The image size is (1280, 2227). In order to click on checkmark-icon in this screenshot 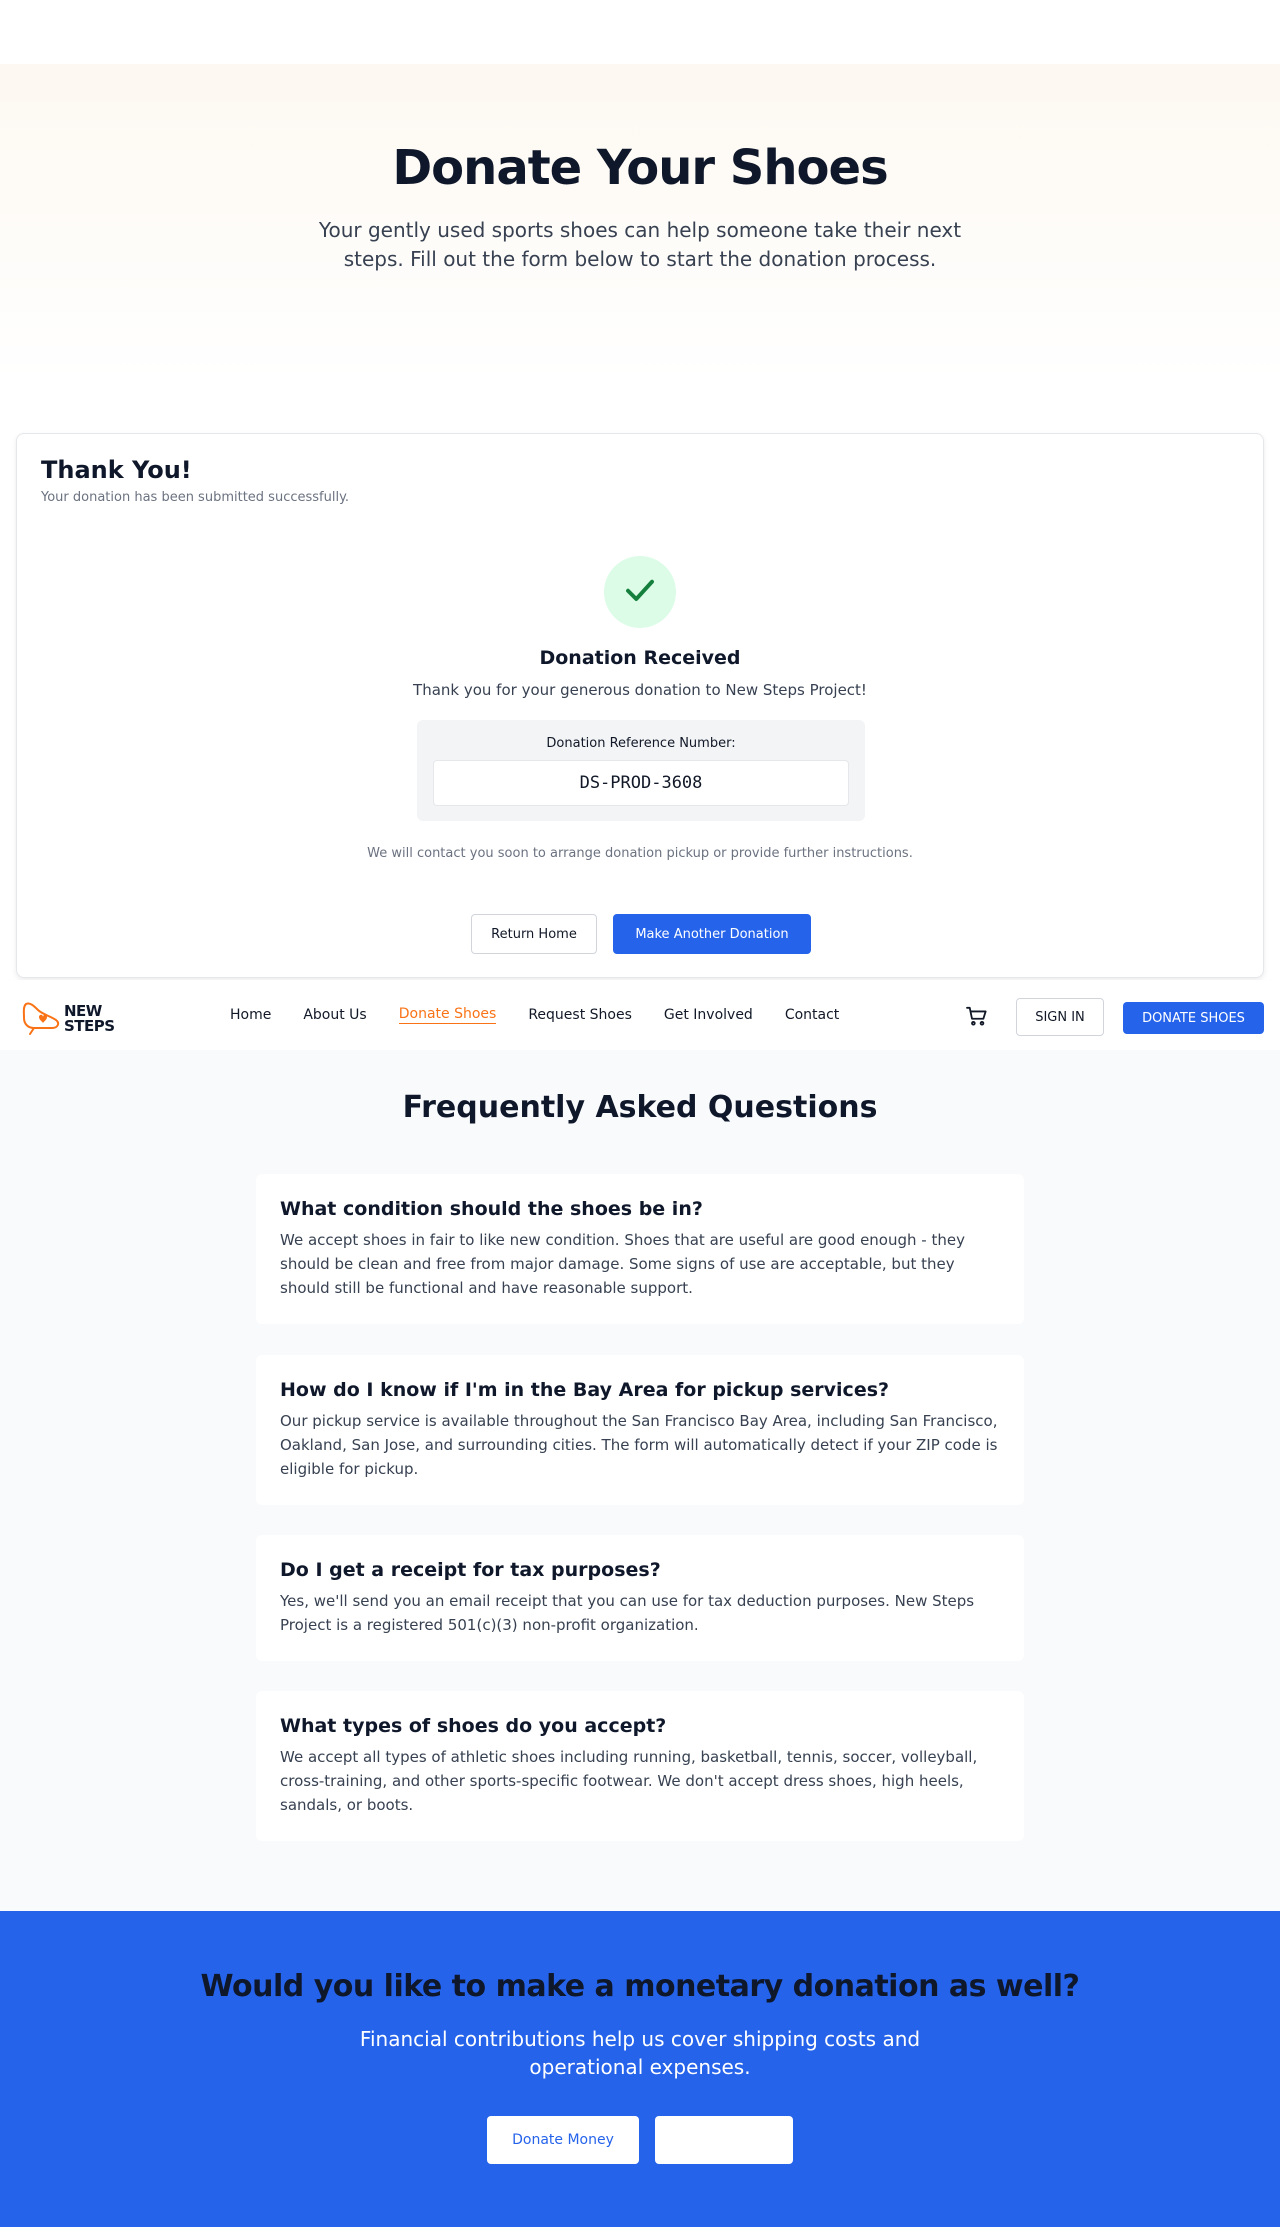, I will do `click(640, 592)`.